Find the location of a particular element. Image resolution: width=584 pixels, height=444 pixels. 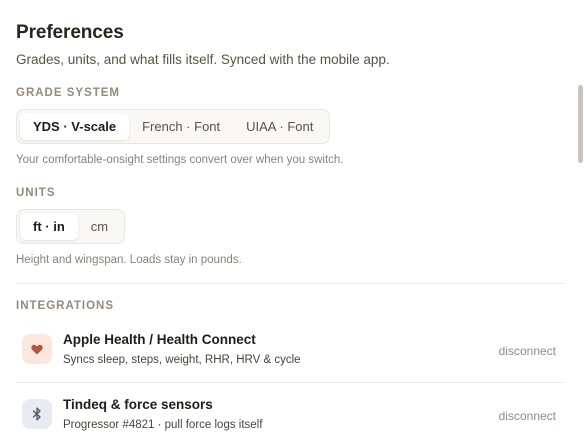

integrations-label: INTEGRATIONS is located at coordinates (65, 306).